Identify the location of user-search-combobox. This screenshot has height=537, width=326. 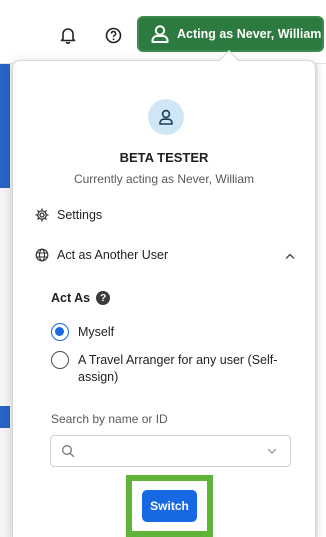
(170, 451).